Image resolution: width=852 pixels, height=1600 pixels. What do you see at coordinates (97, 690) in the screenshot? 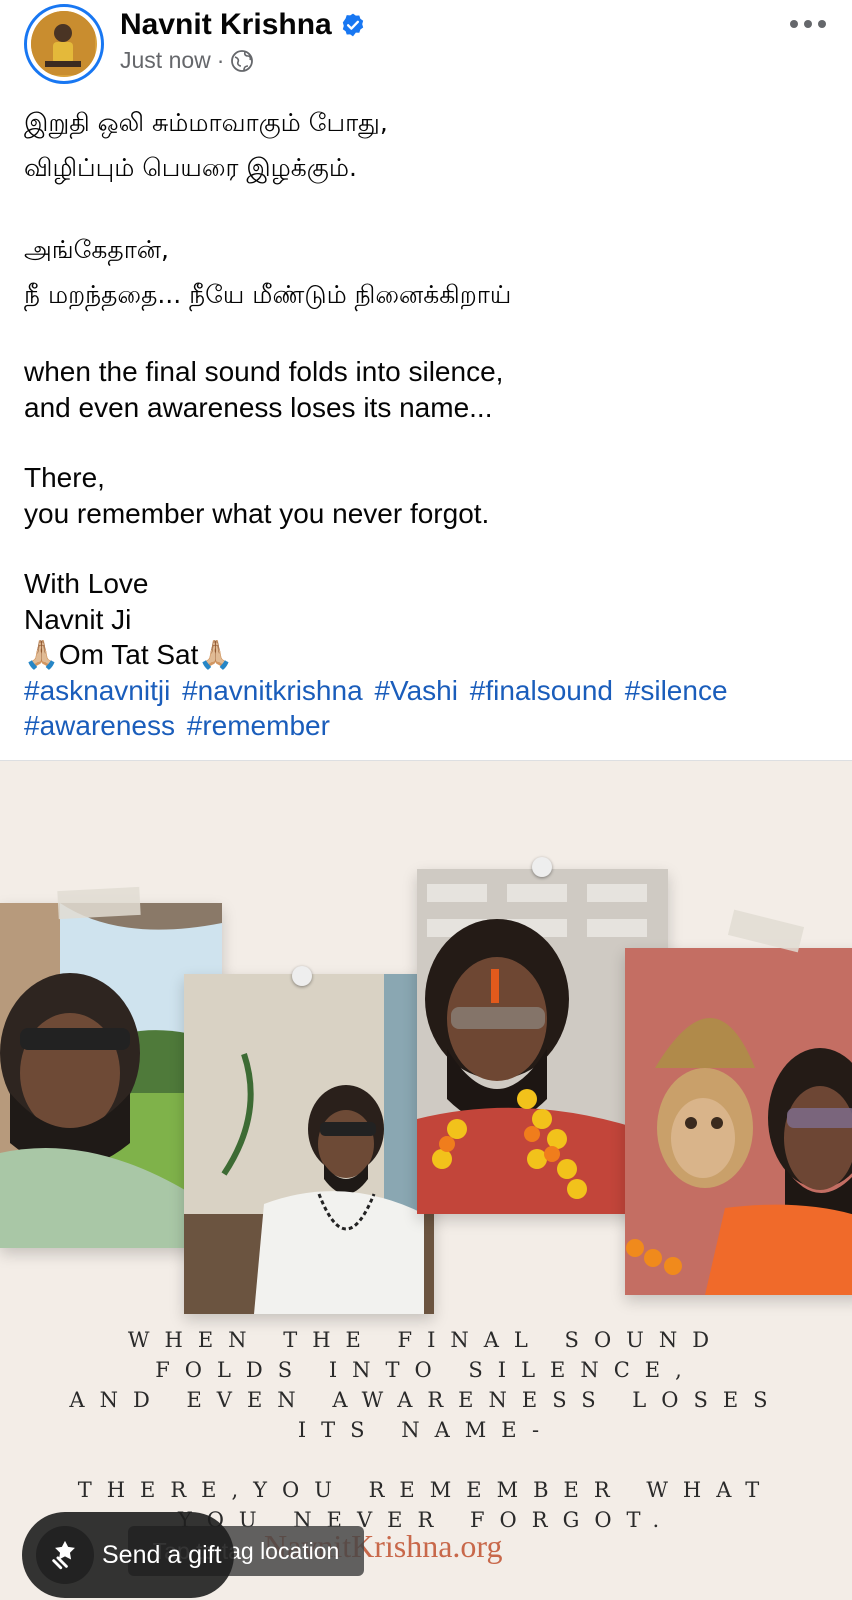
I see `hashtag-link: #asknavnitji` at bounding box center [97, 690].